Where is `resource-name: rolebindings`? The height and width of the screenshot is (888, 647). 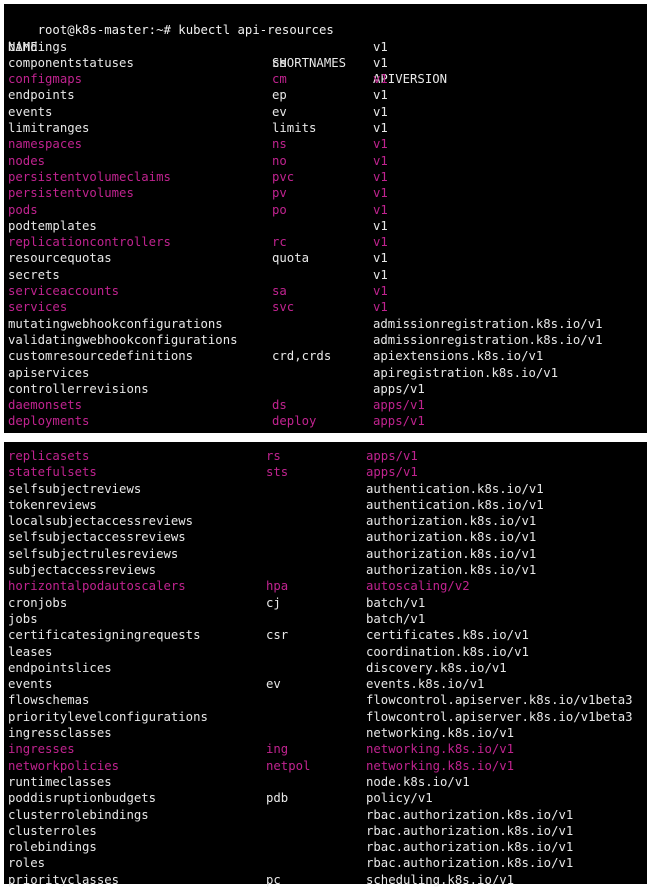 resource-name: rolebindings is located at coordinates (52, 847).